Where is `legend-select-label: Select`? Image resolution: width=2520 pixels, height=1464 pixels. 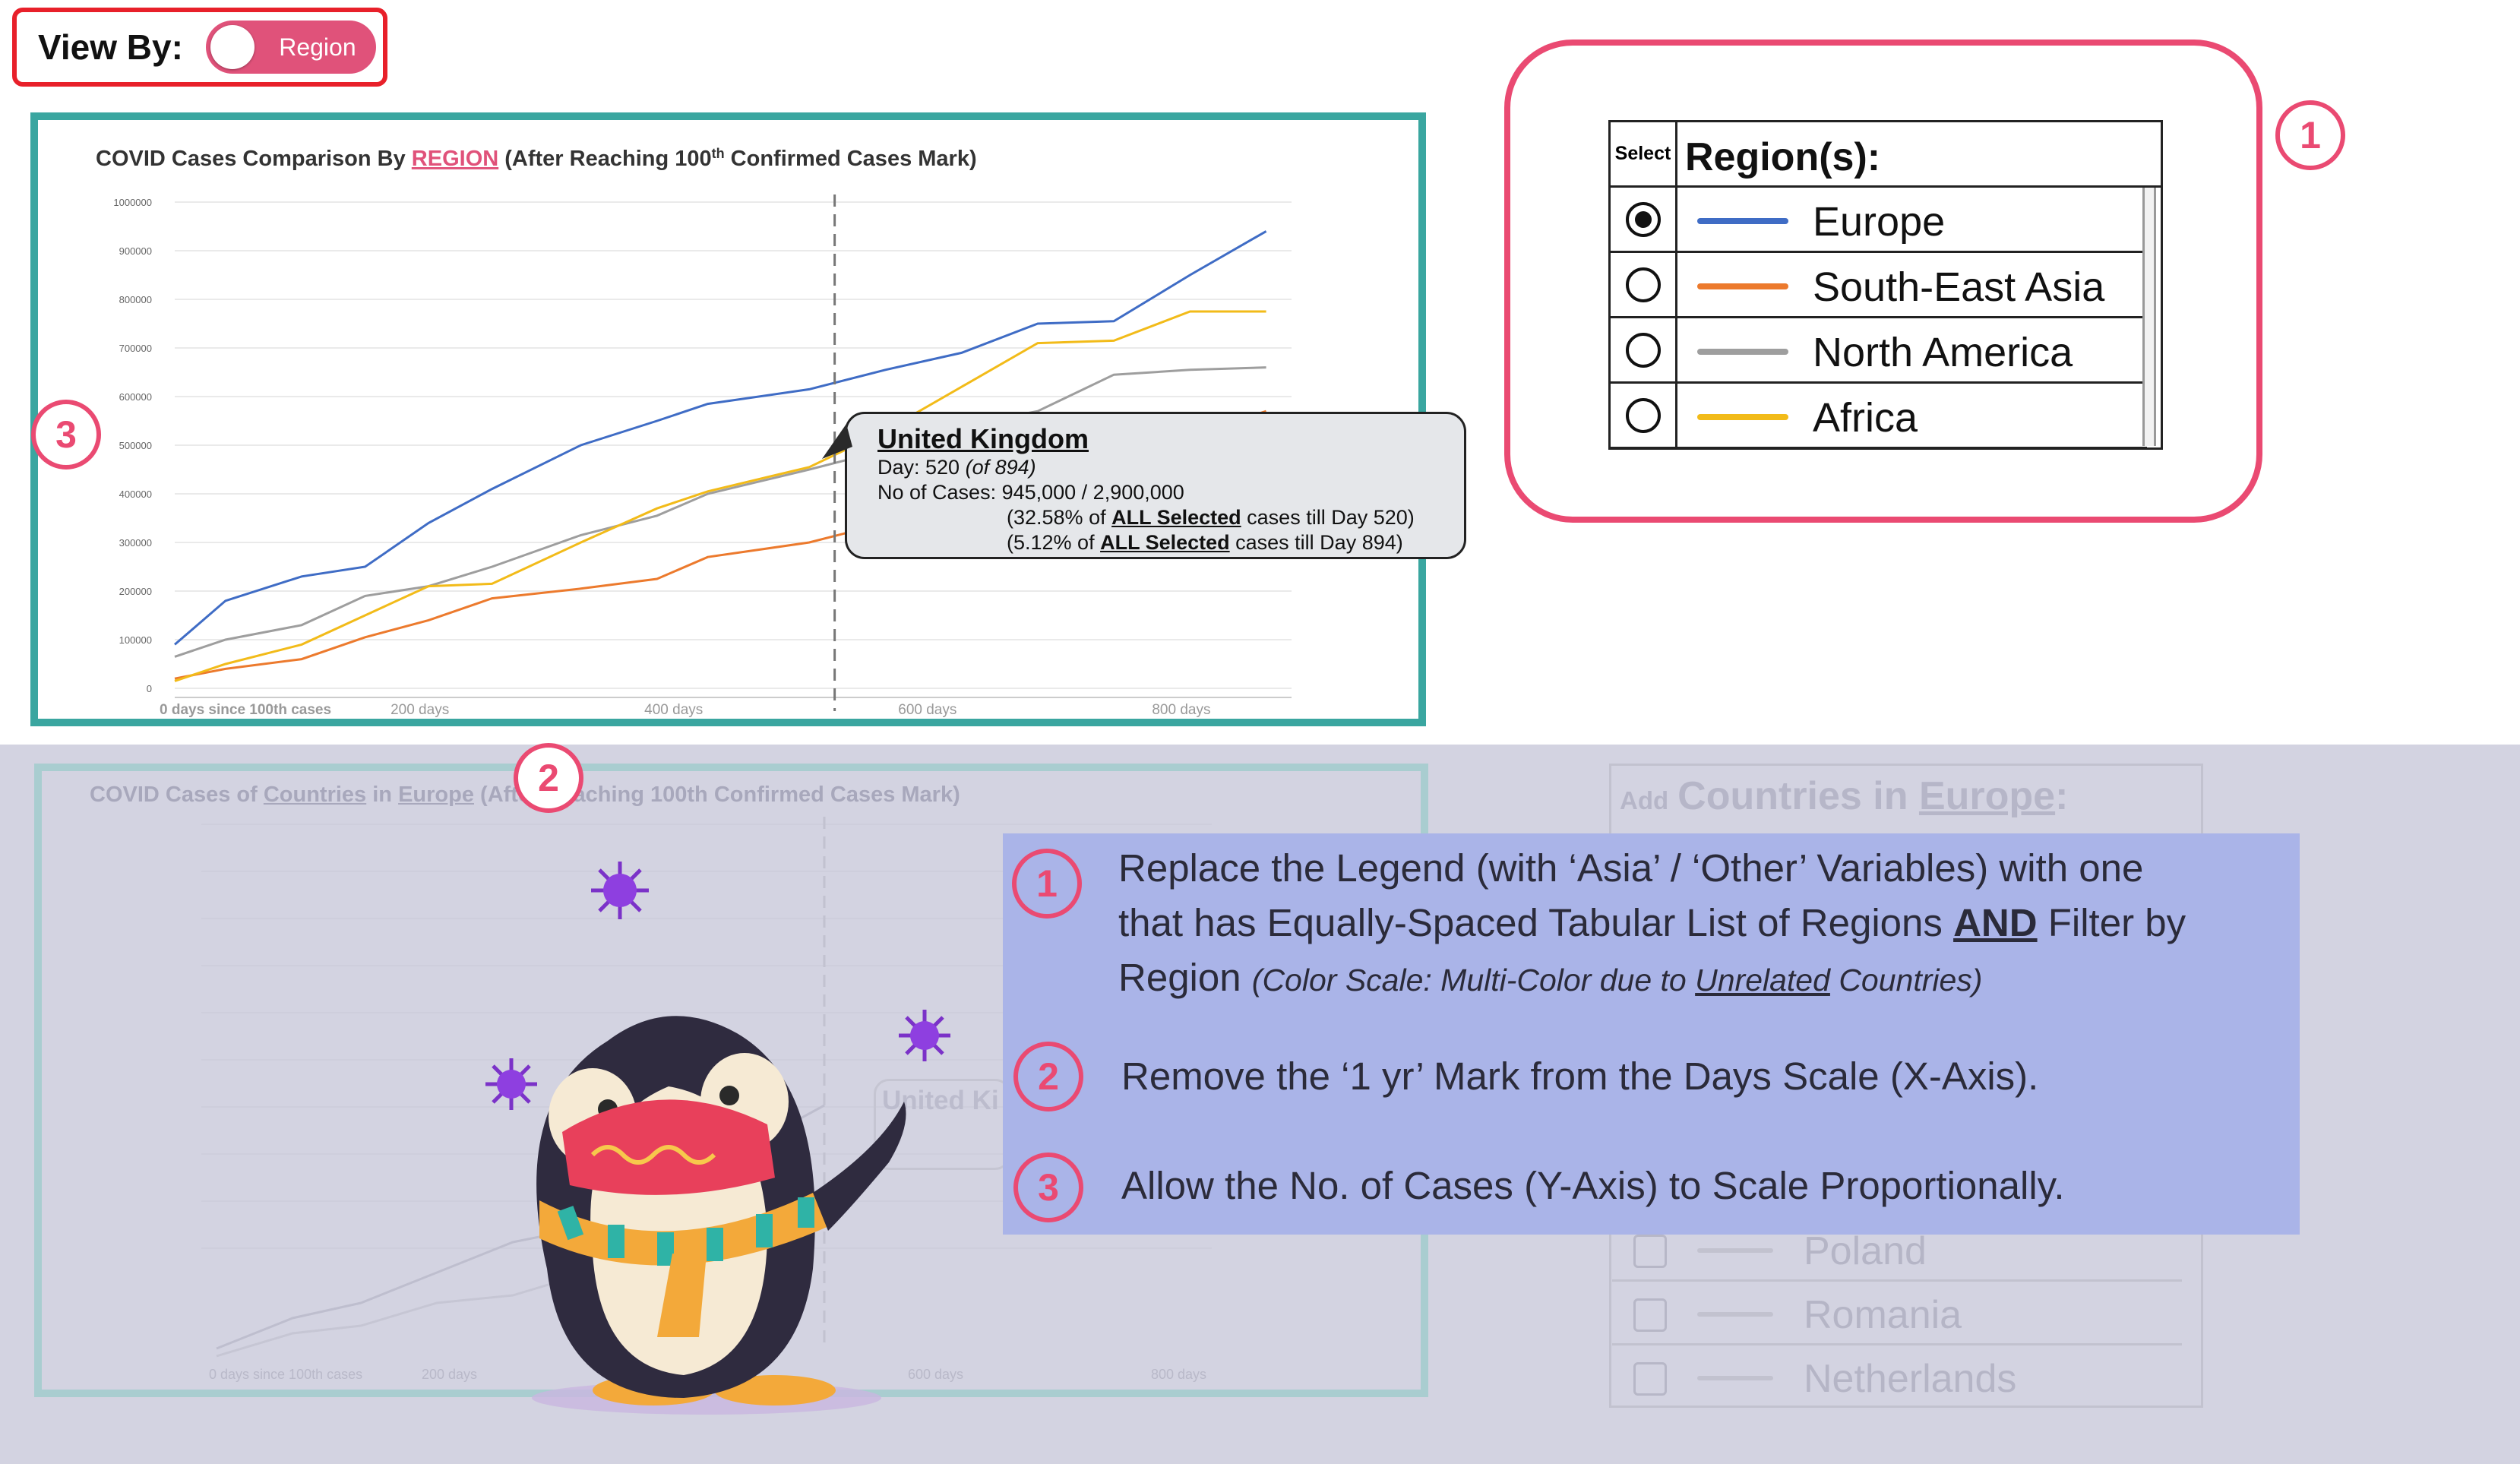 legend-select-label: Select is located at coordinates (1644, 153).